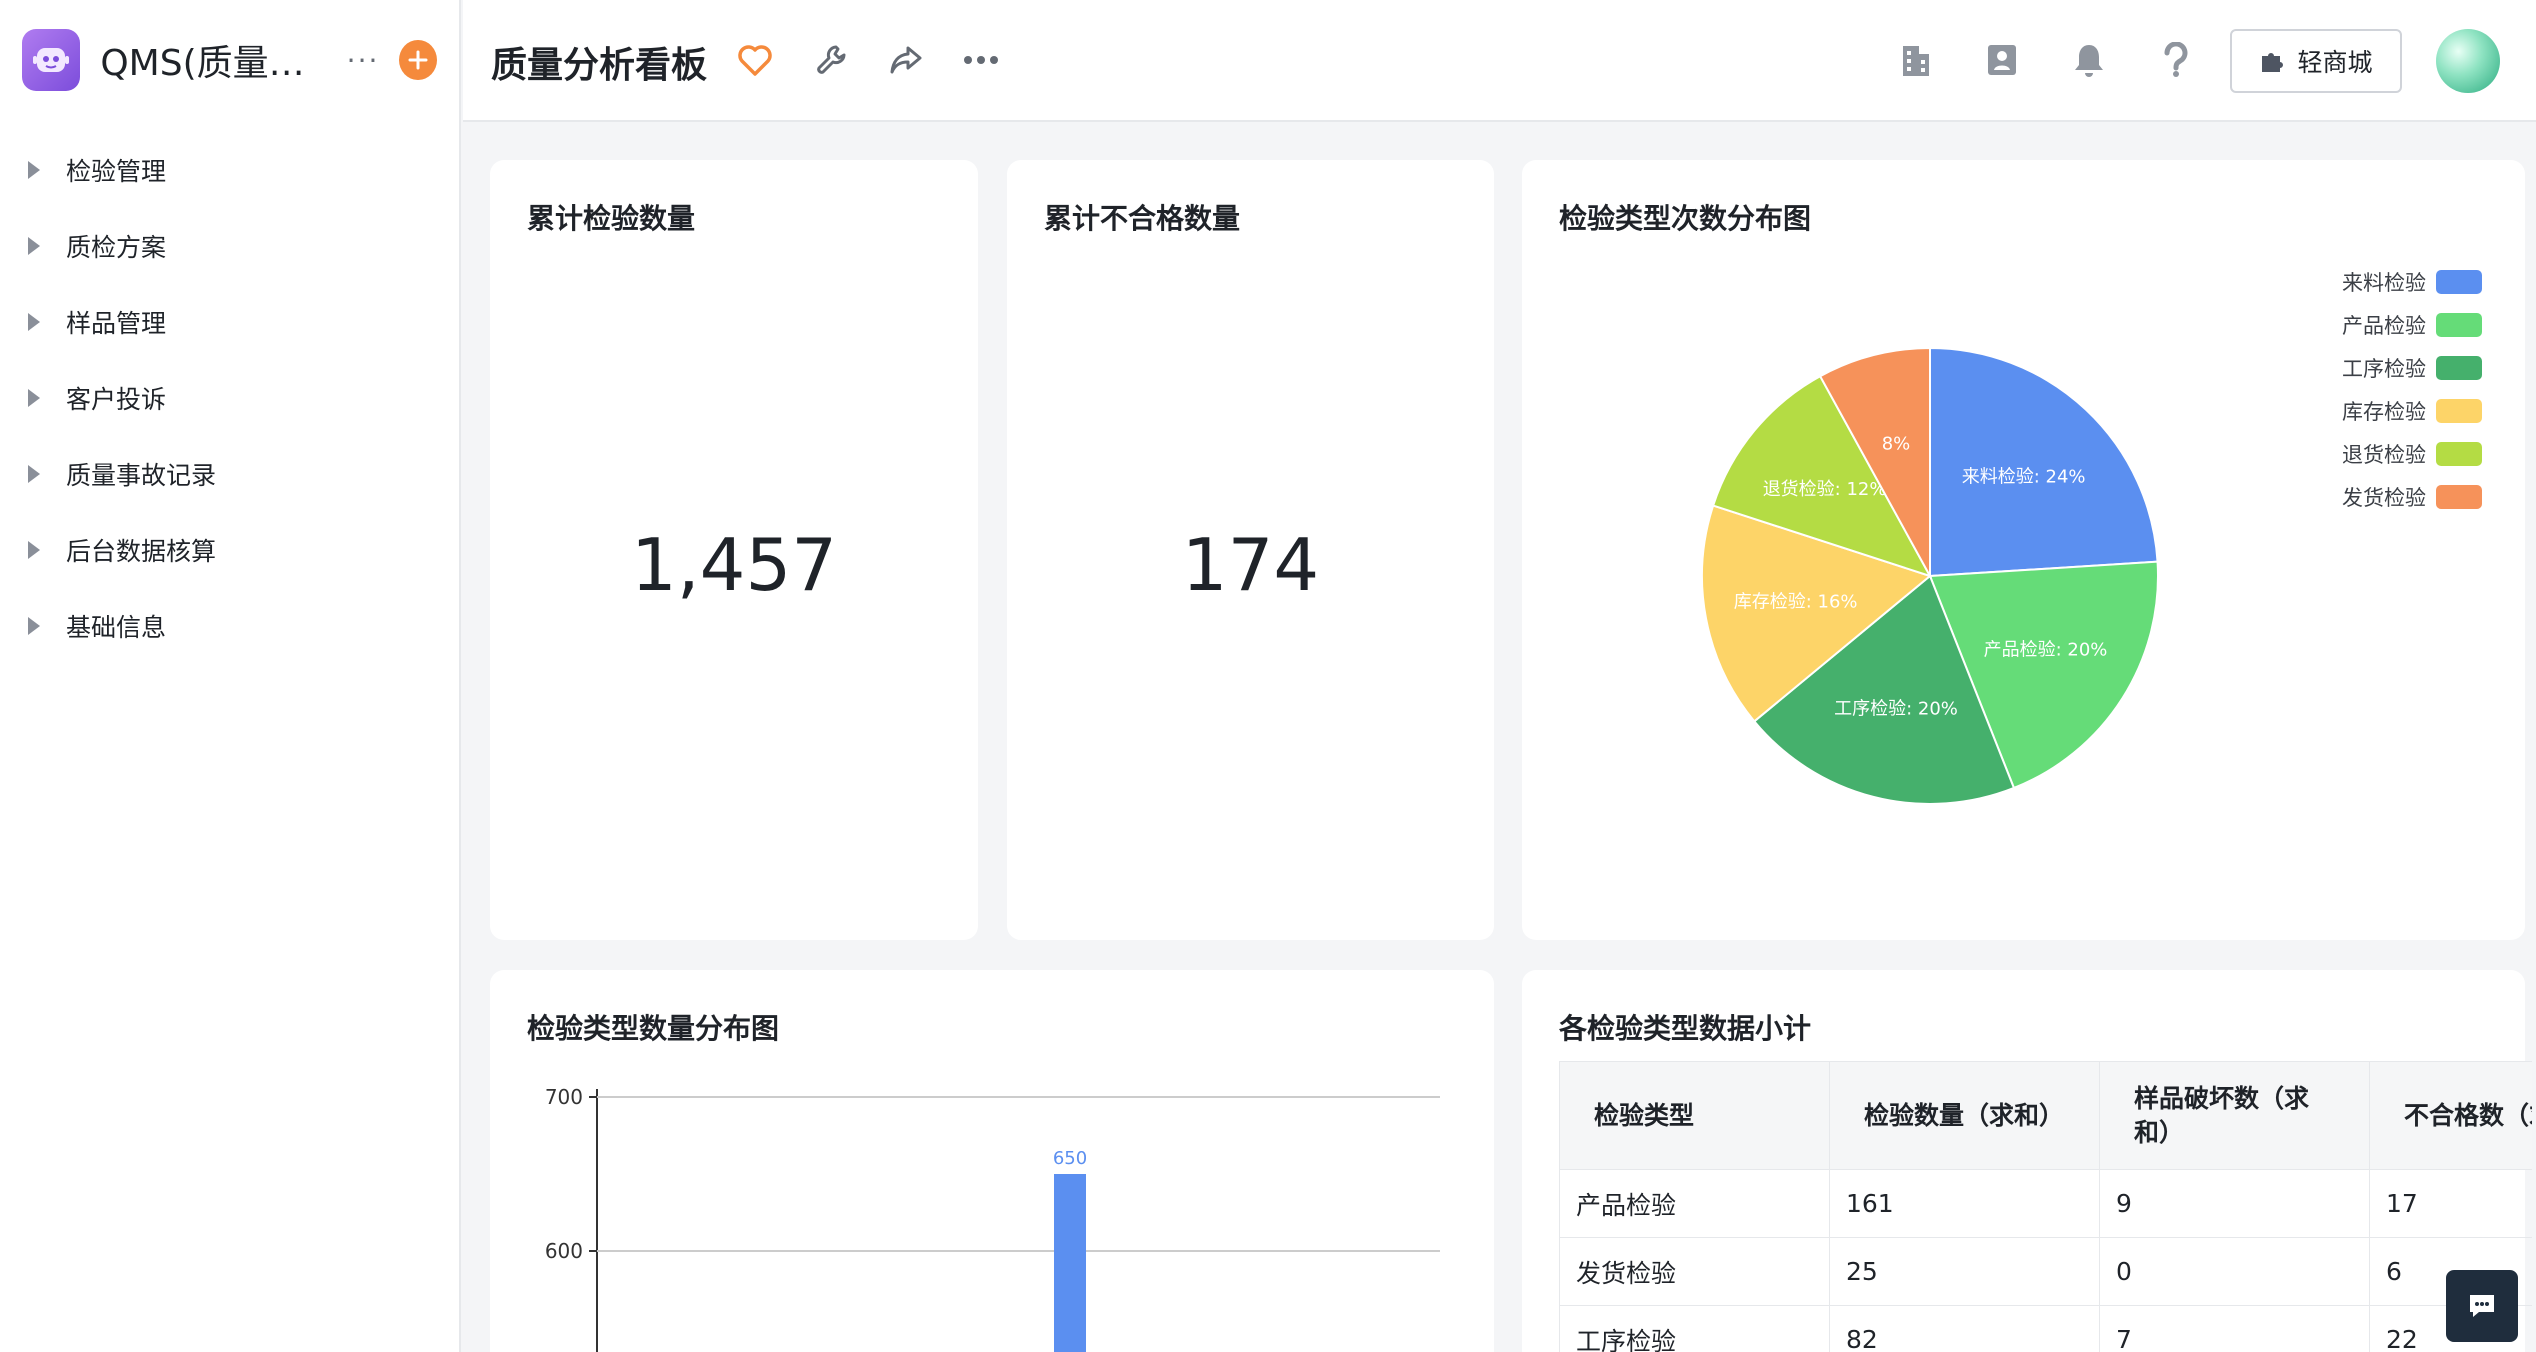 The width and height of the screenshot is (2536, 1352). I want to click on table-cell: 0, so click(2234, 1271).